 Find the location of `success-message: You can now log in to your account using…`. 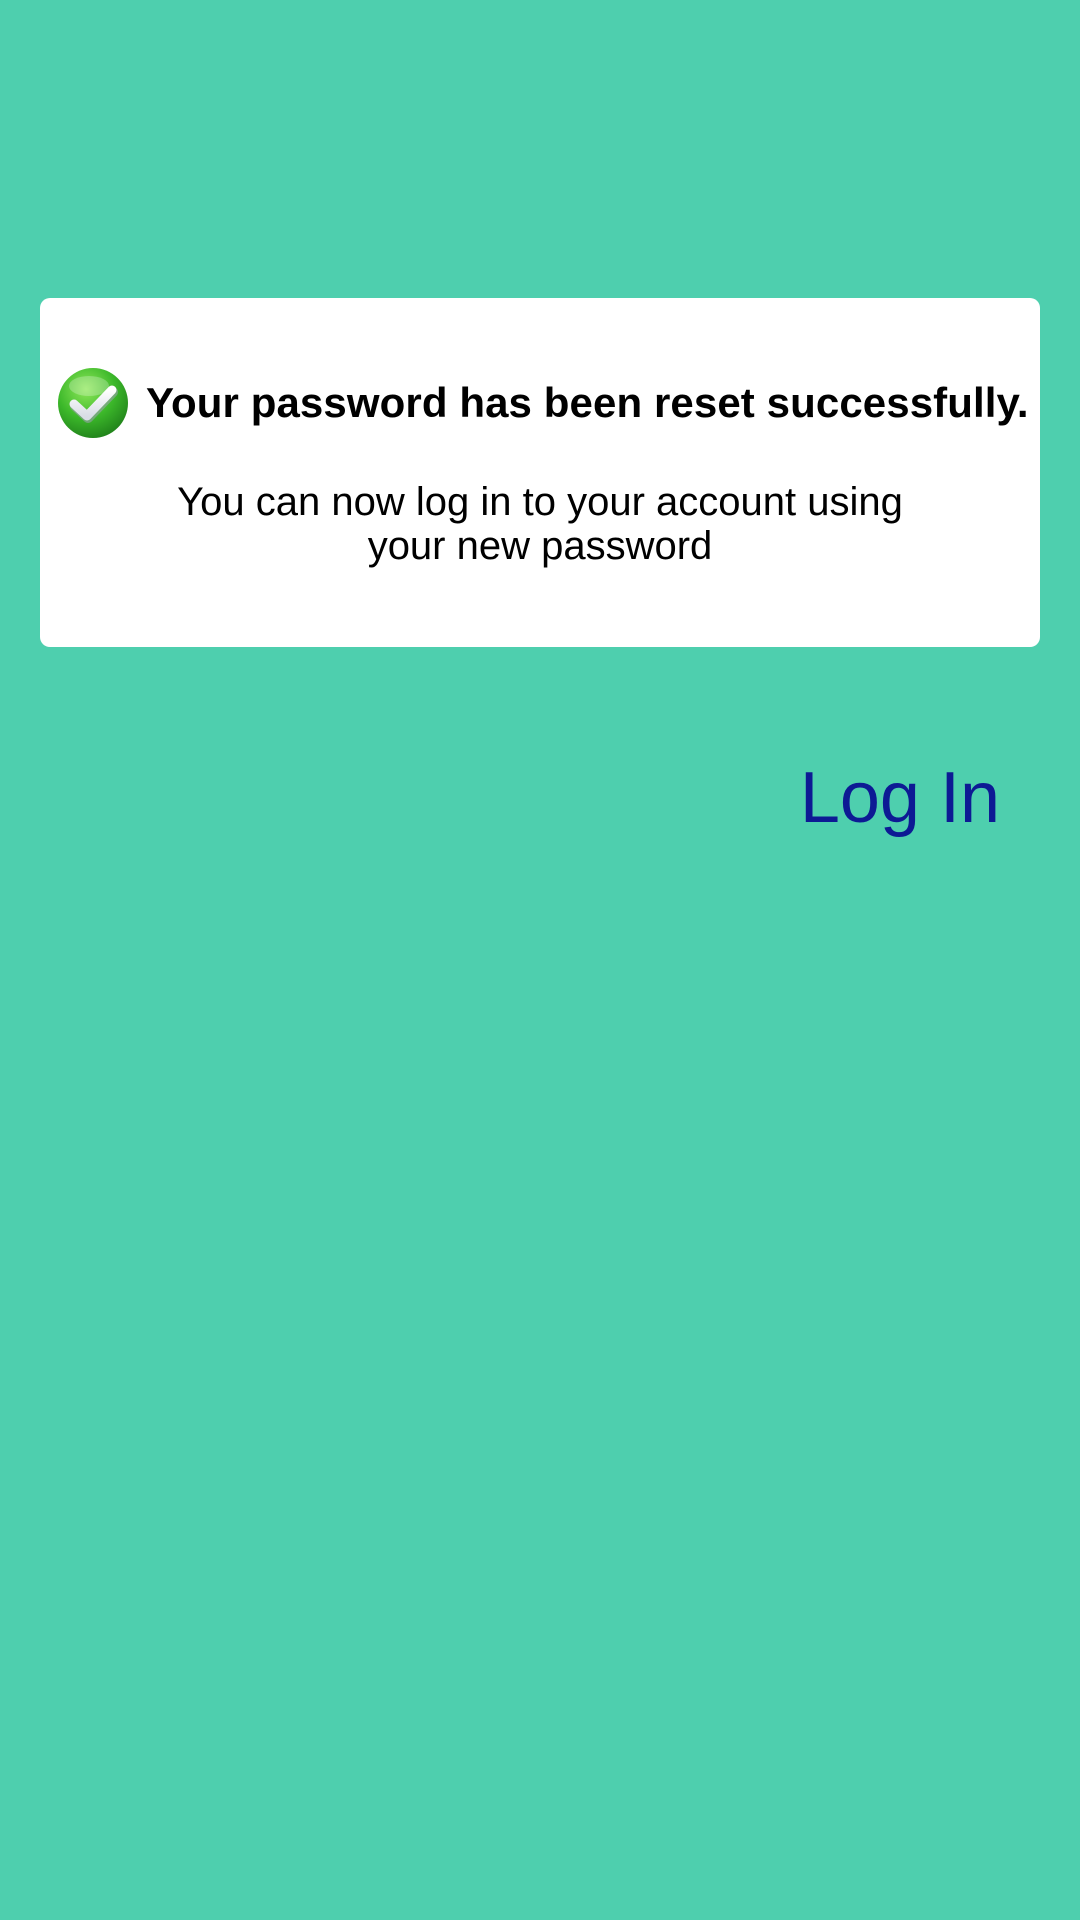

success-message: You can now log in to your account using… is located at coordinates (540, 524).